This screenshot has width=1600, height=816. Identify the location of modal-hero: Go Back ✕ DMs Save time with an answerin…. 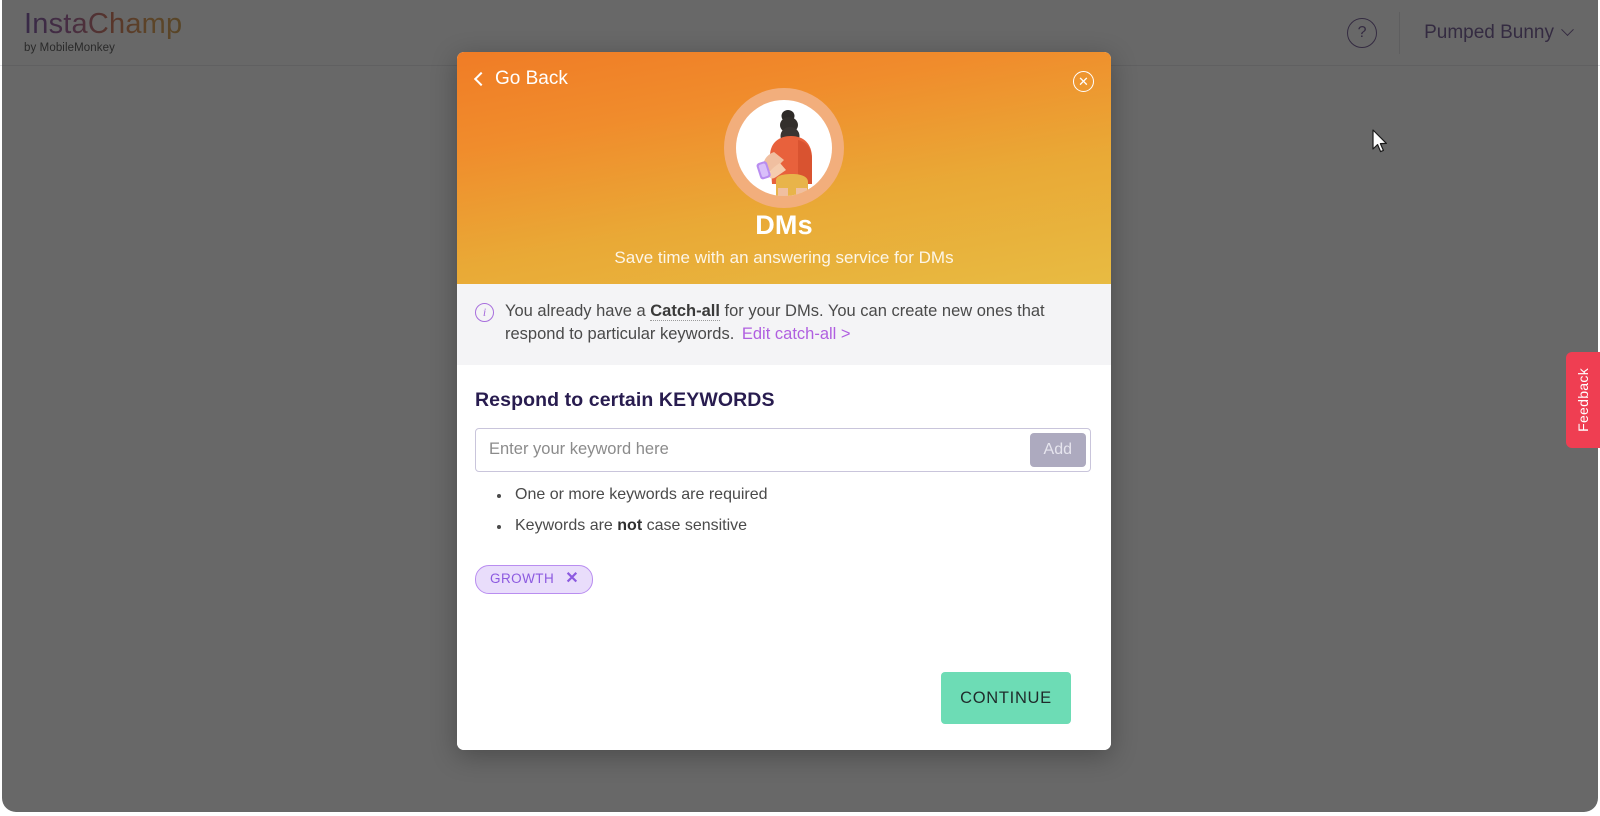
(784, 168).